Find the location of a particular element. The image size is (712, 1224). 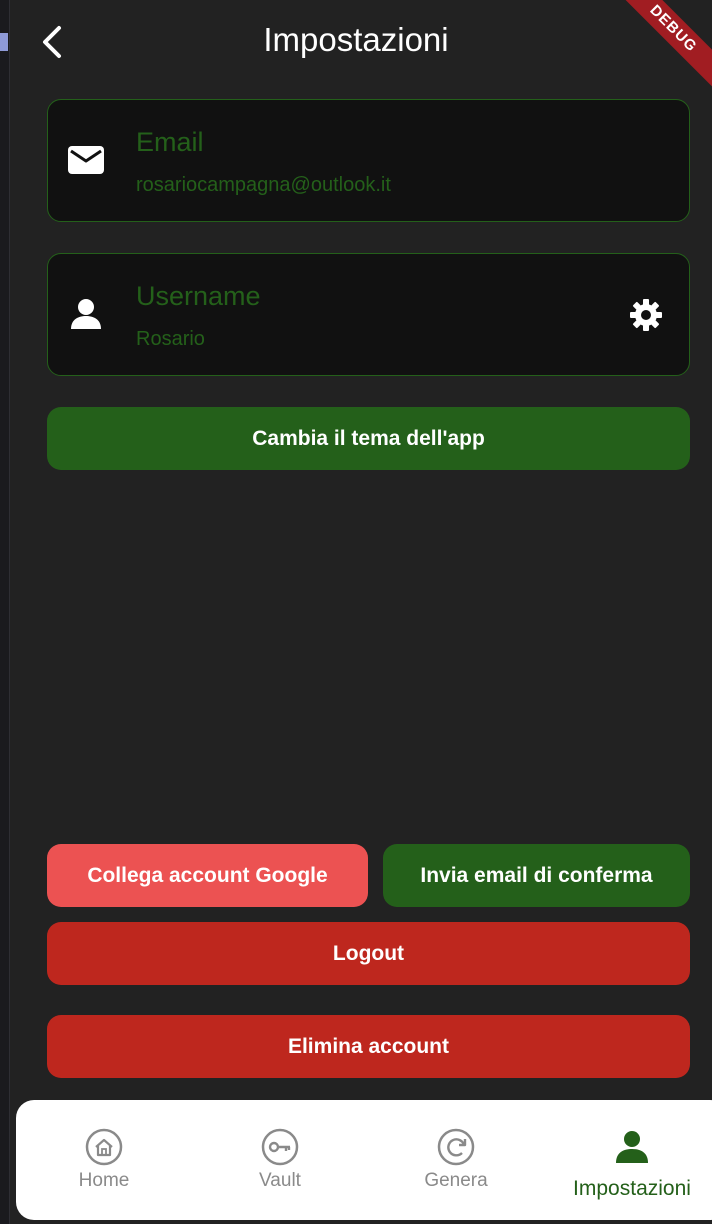

nav-item-home: Home is located at coordinates (104, 1160).